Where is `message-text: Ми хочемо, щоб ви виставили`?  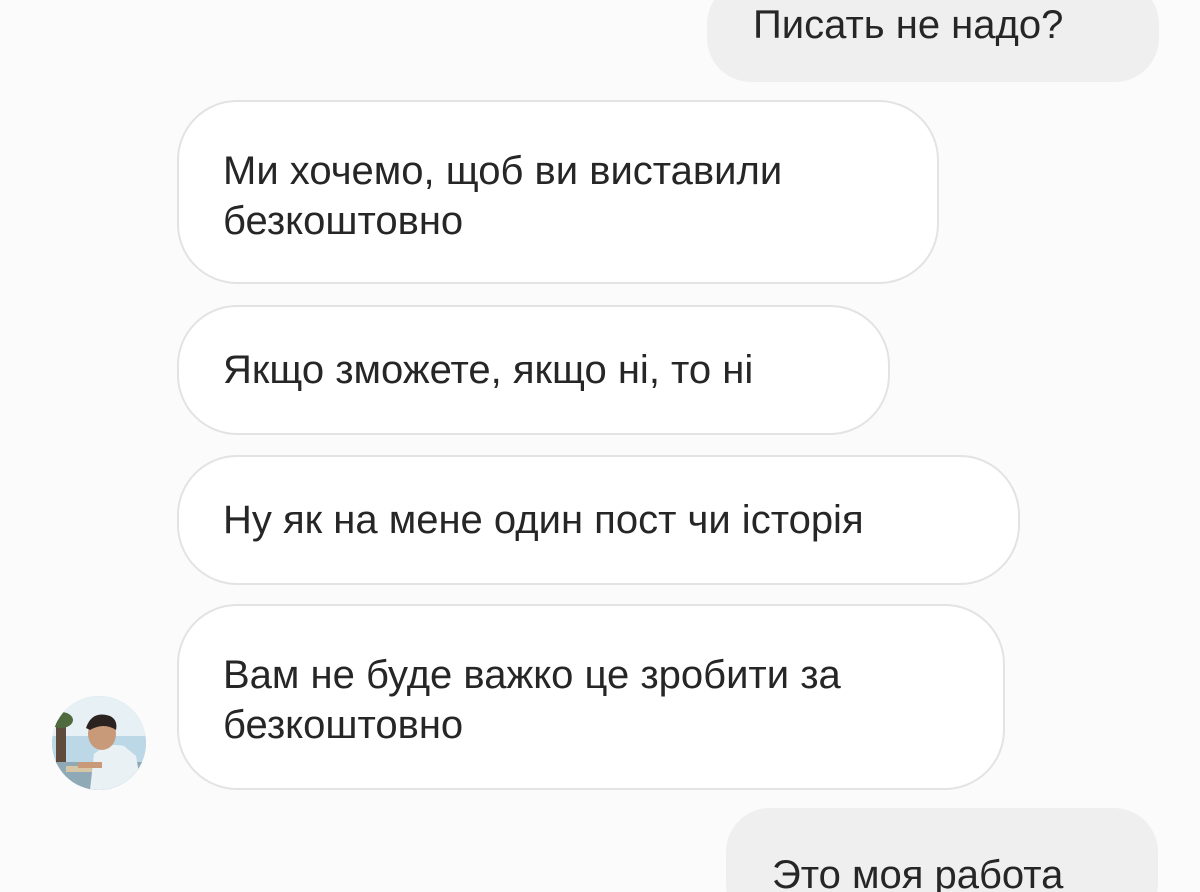
message-text: Ми хочемо, щоб ви виставили is located at coordinates (503, 171).